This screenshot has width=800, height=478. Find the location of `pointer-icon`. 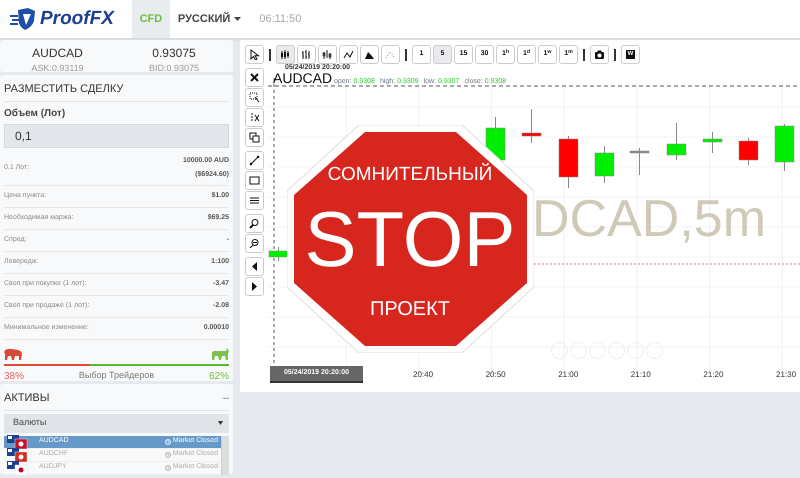

pointer-icon is located at coordinates (254, 54).